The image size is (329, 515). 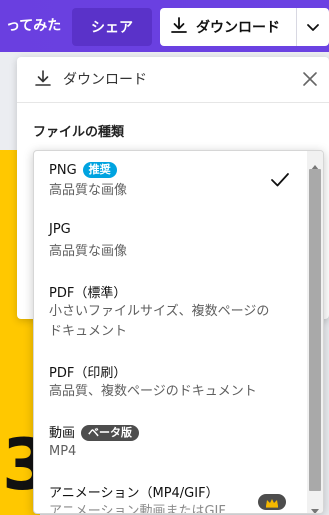 I want to click on download-button-label: ダウンロード, so click(x=238, y=28).